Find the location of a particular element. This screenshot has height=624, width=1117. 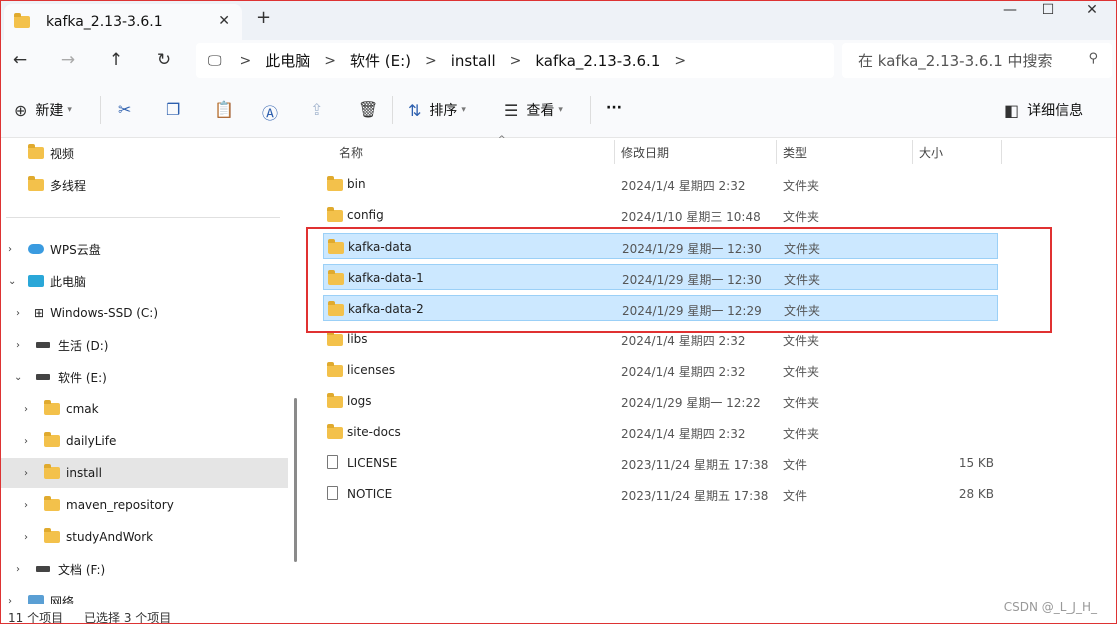

file-row: LICENSE 2023/11/24 星期五 17:38 文件 15 KB is located at coordinates (660, 463).